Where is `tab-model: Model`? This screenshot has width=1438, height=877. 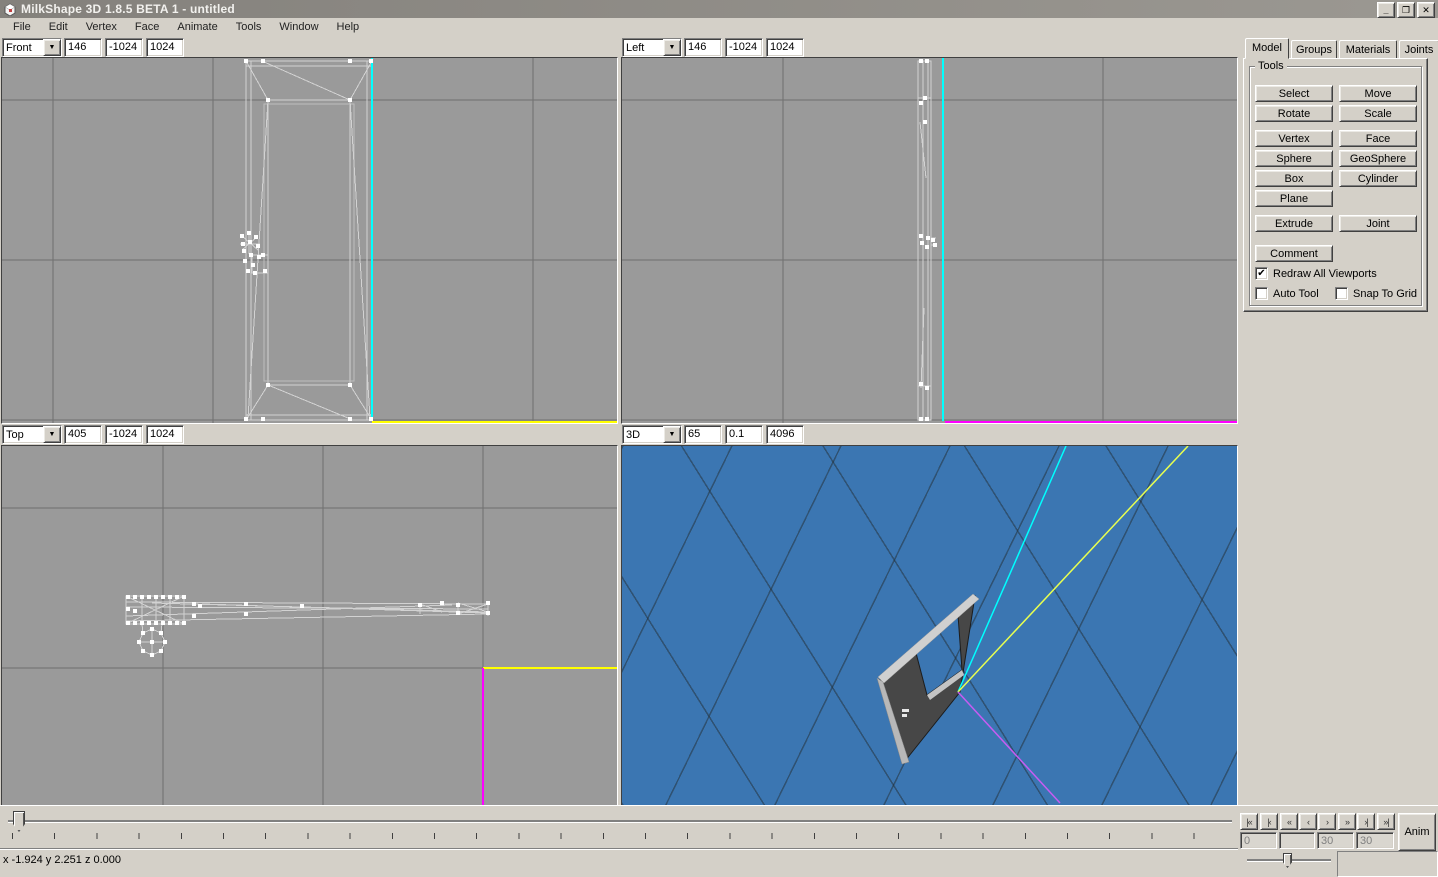
tab-model: Model is located at coordinates (1267, 48).